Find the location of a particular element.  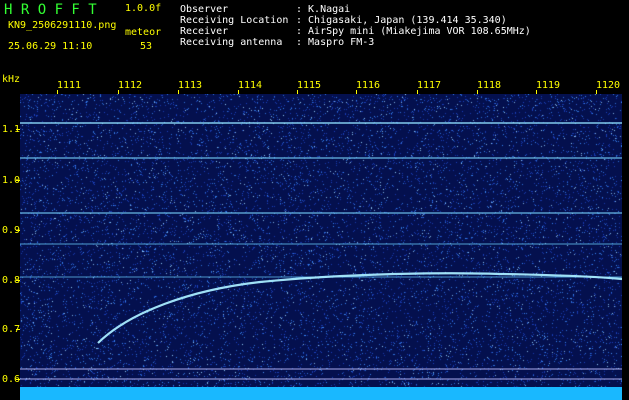

info-value-receiver: : AirSpy mini (Miakejima VOR 108.65MHz) is located at coordinates (413, 31).